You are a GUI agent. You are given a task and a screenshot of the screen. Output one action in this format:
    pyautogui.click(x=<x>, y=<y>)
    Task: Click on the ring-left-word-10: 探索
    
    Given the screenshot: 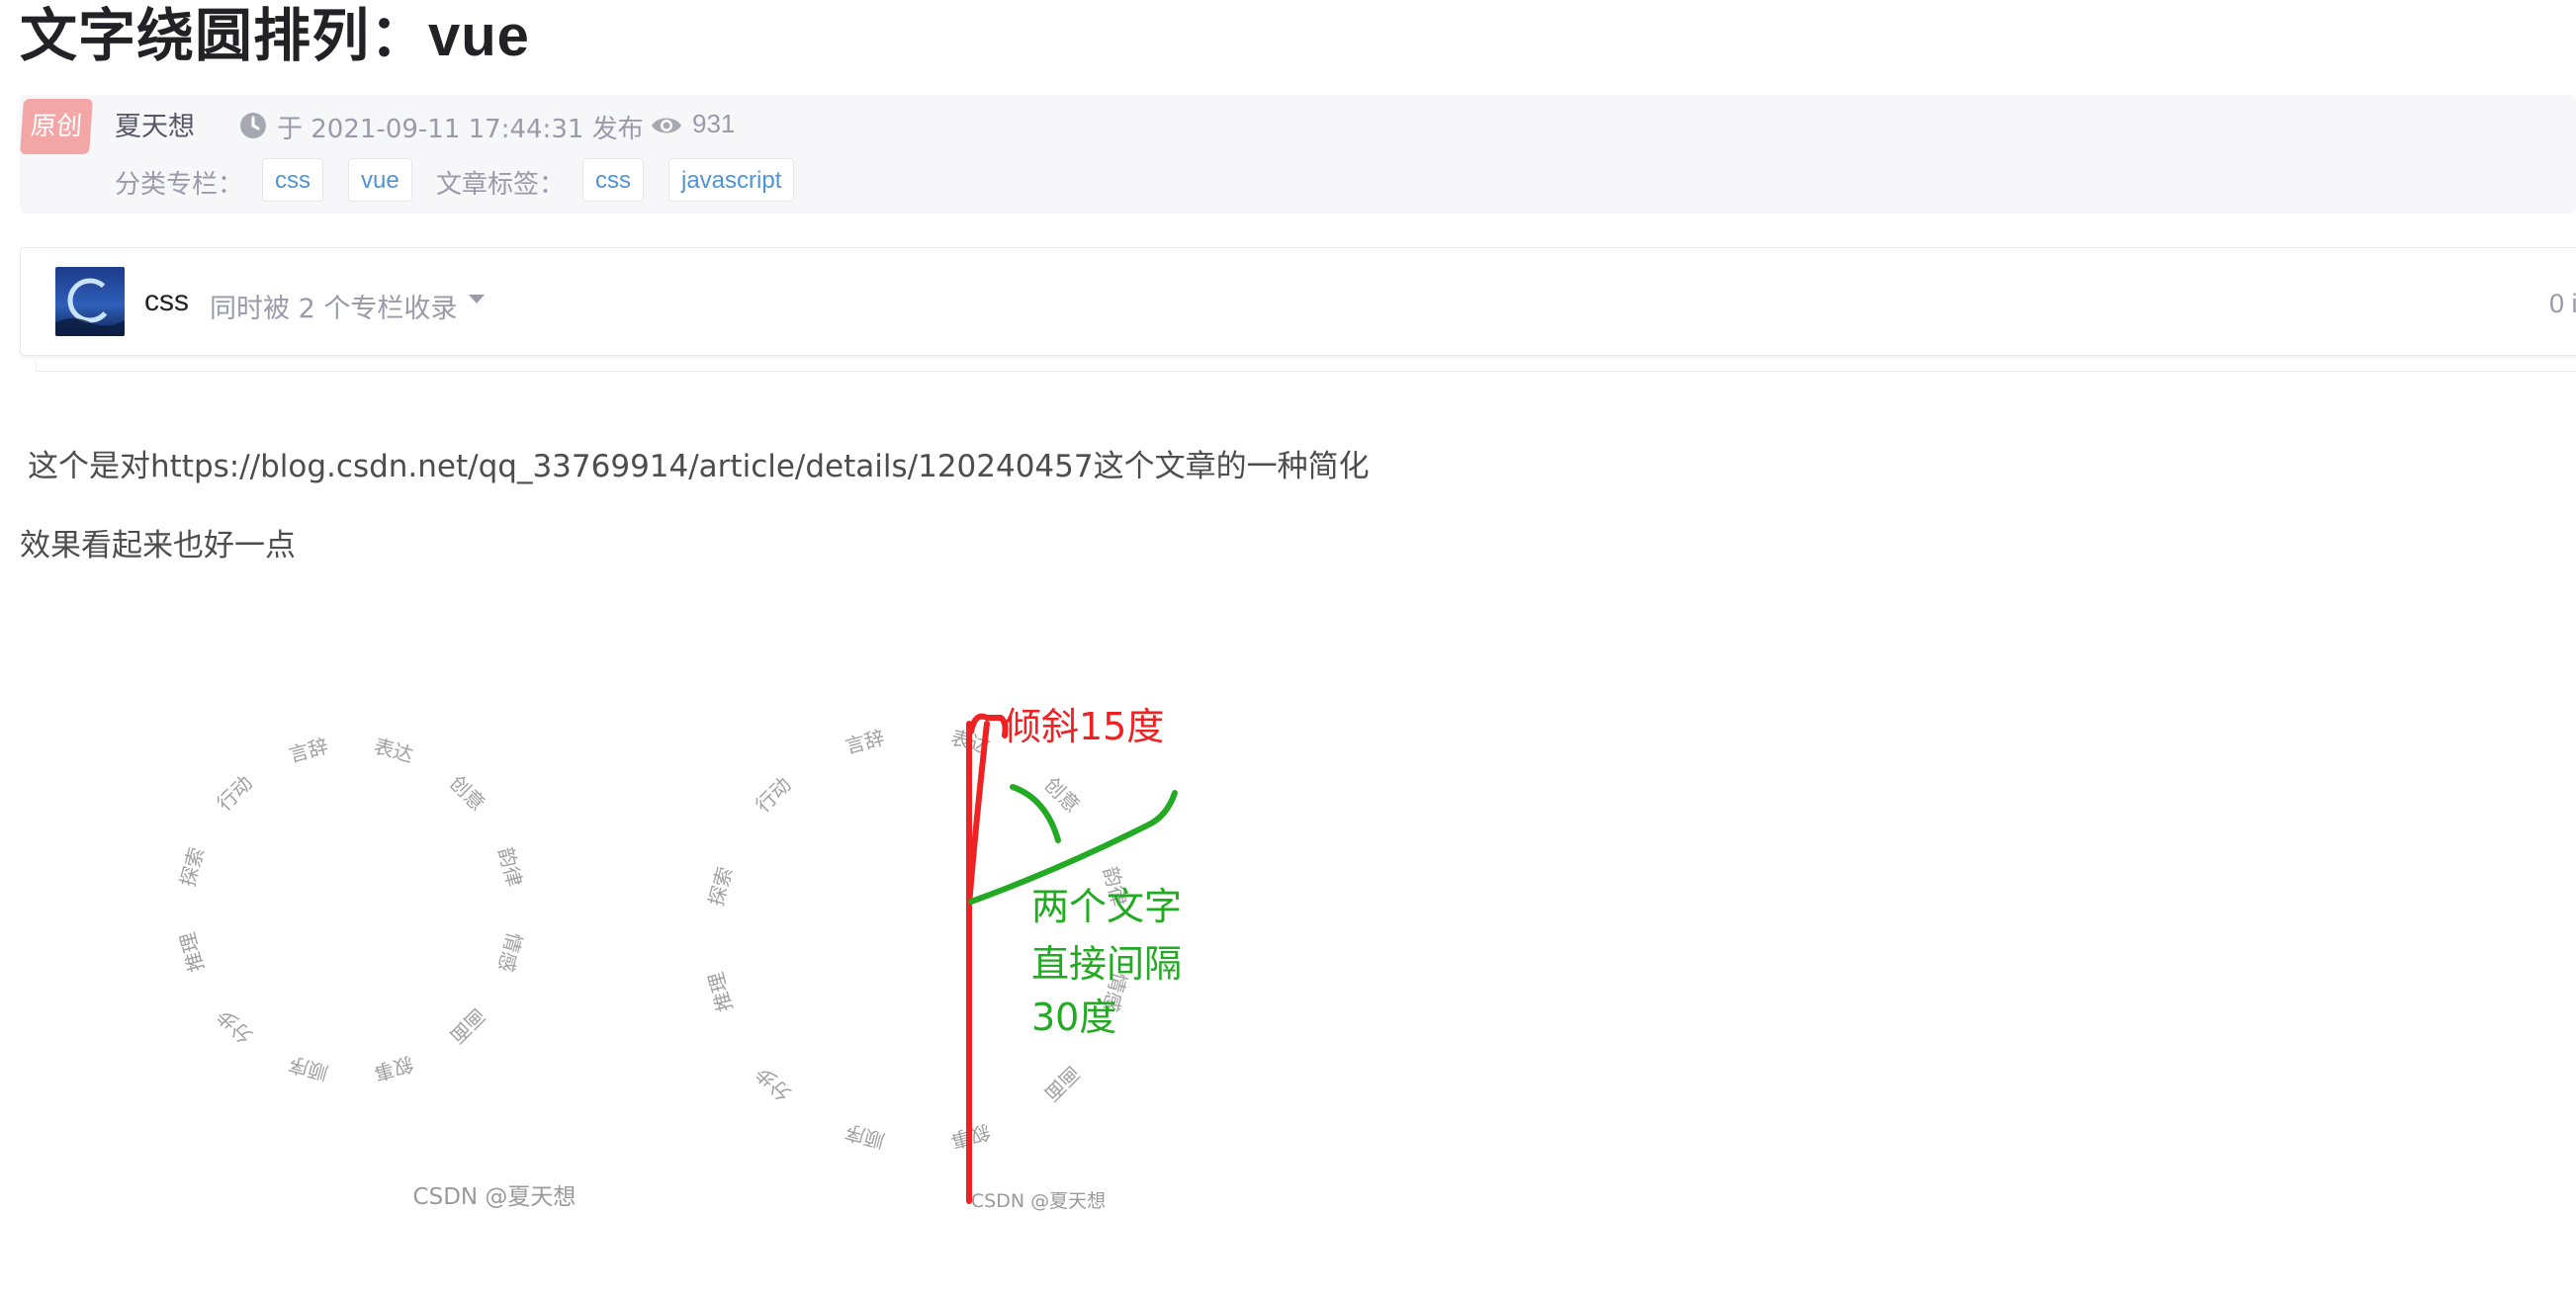 What is the action you would take?
    pyautogui.click(x=192, y=866)
    